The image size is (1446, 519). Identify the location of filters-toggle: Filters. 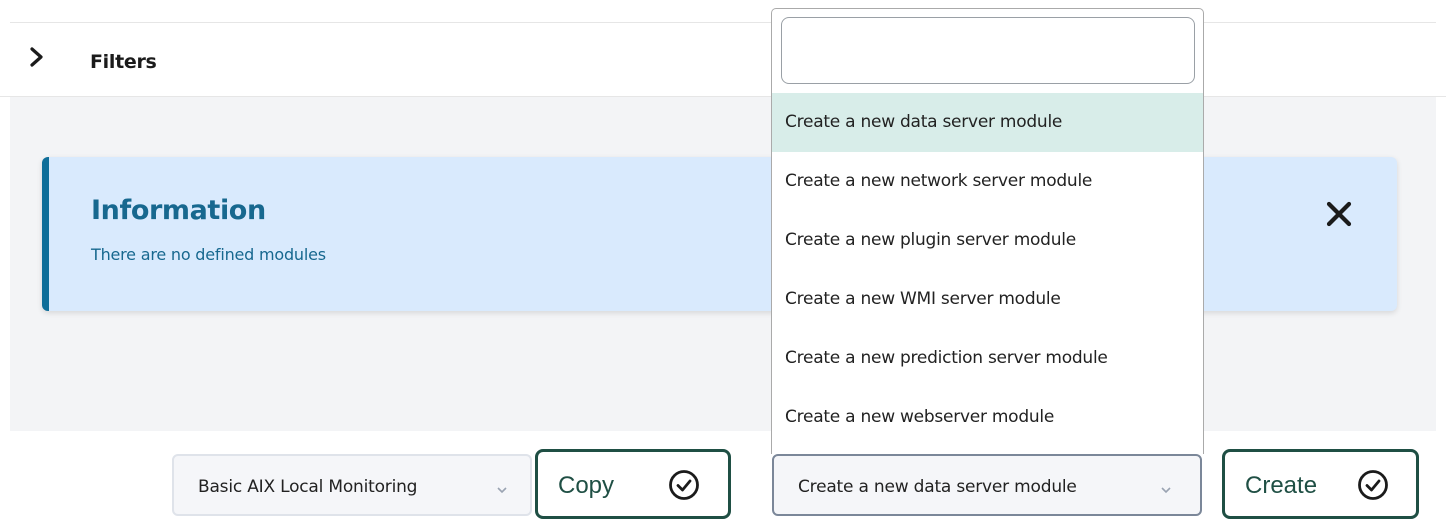
(723, 60).